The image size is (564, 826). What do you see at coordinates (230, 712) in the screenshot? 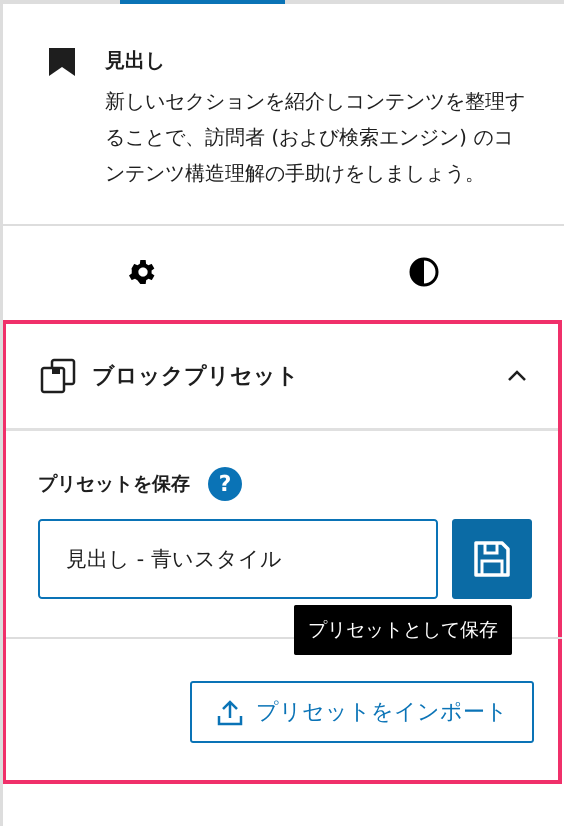
I see `upload-icon` at bounding box center [230, 712].